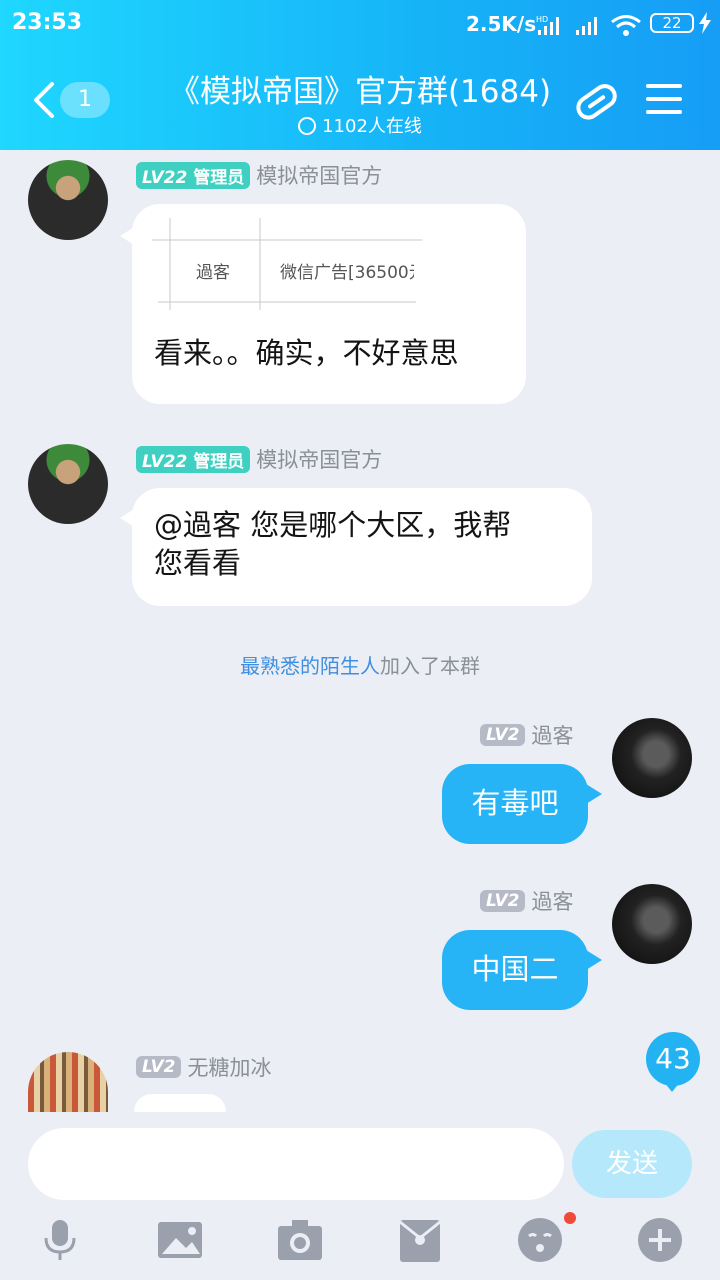  Describe the element at coordinates (180, 1103) in the screenshot. I see `message-bubble` at that location.